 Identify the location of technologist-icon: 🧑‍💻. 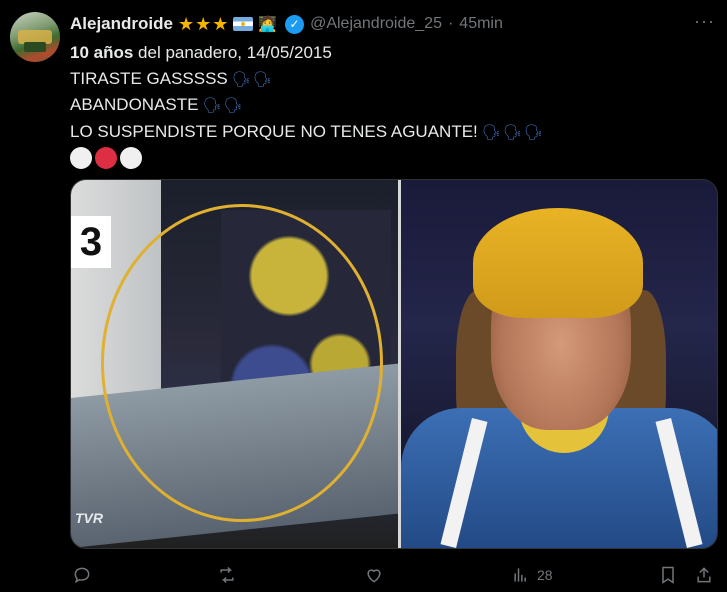
(268, 24).